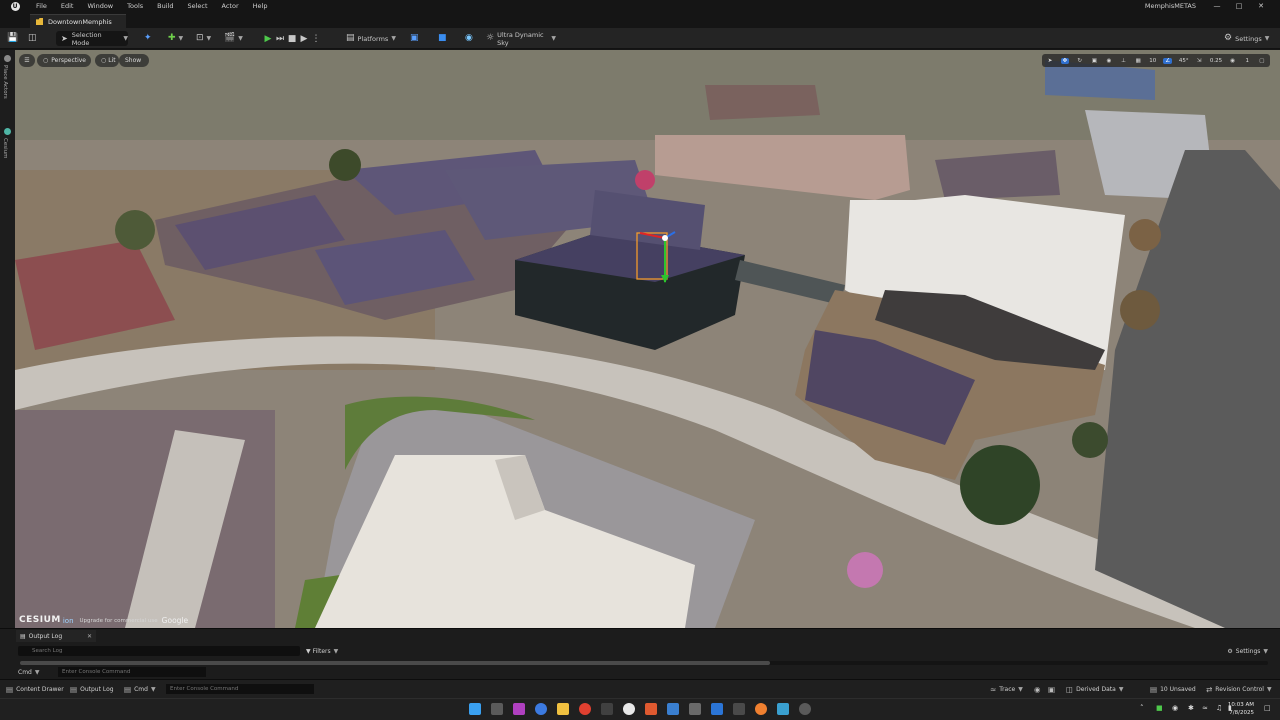 Image resolution: width=1280 pixels, height=720 pixels. I want to click on maximize-viewport-icon: ▢, so click(1262, 61).